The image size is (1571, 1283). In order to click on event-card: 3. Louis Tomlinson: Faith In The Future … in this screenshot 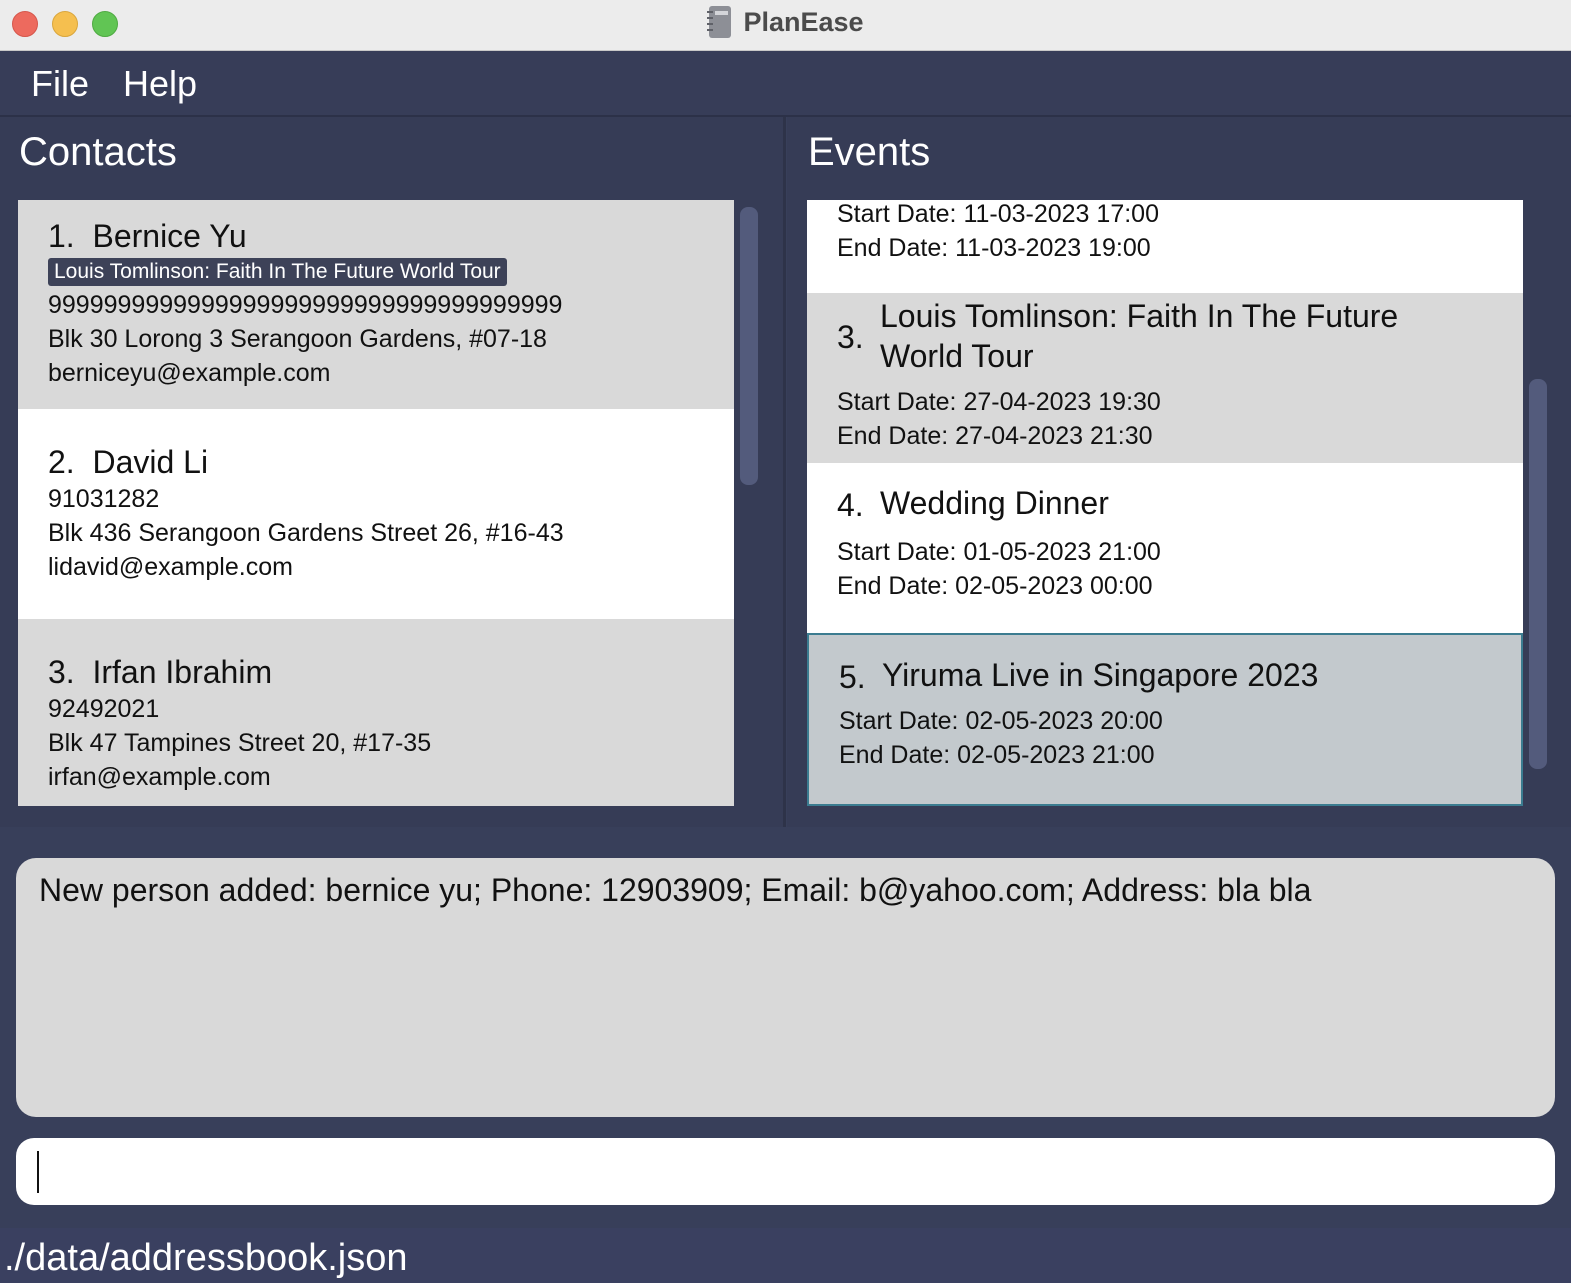, I will do `click(1165, 378)`.